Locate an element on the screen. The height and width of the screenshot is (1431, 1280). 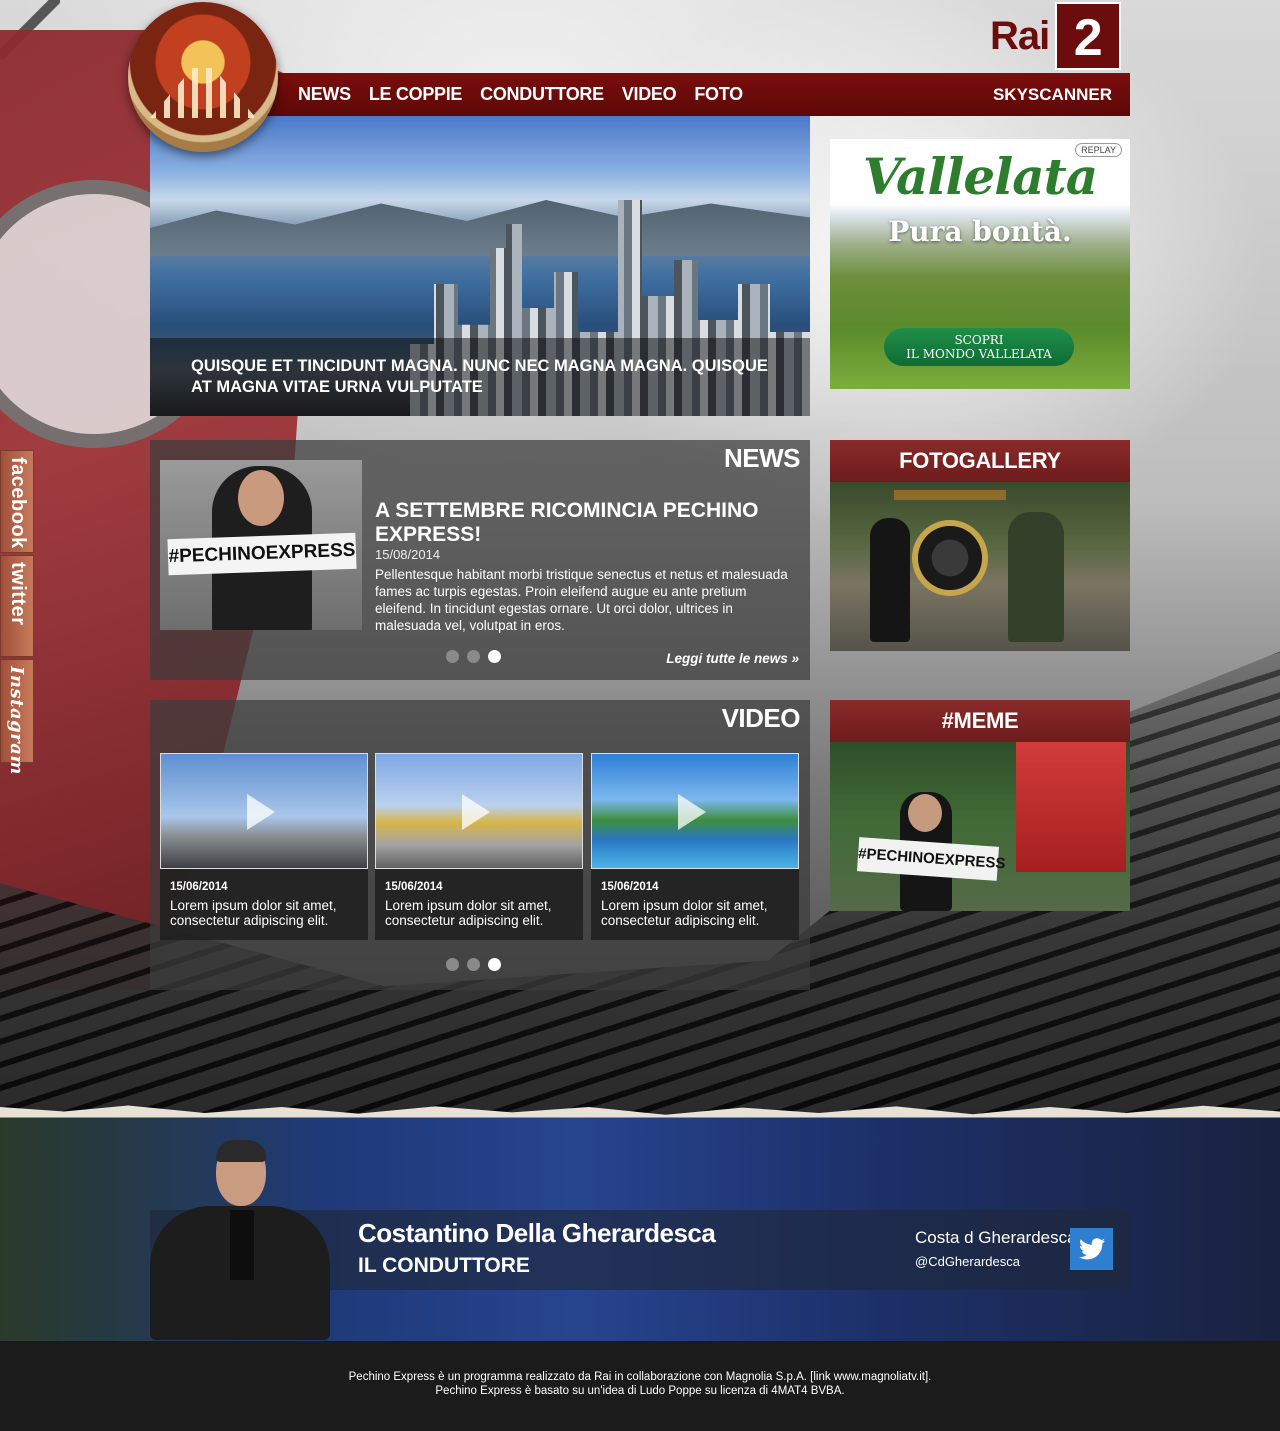
host-photo-shirt is located at coordinates (242, 1245).